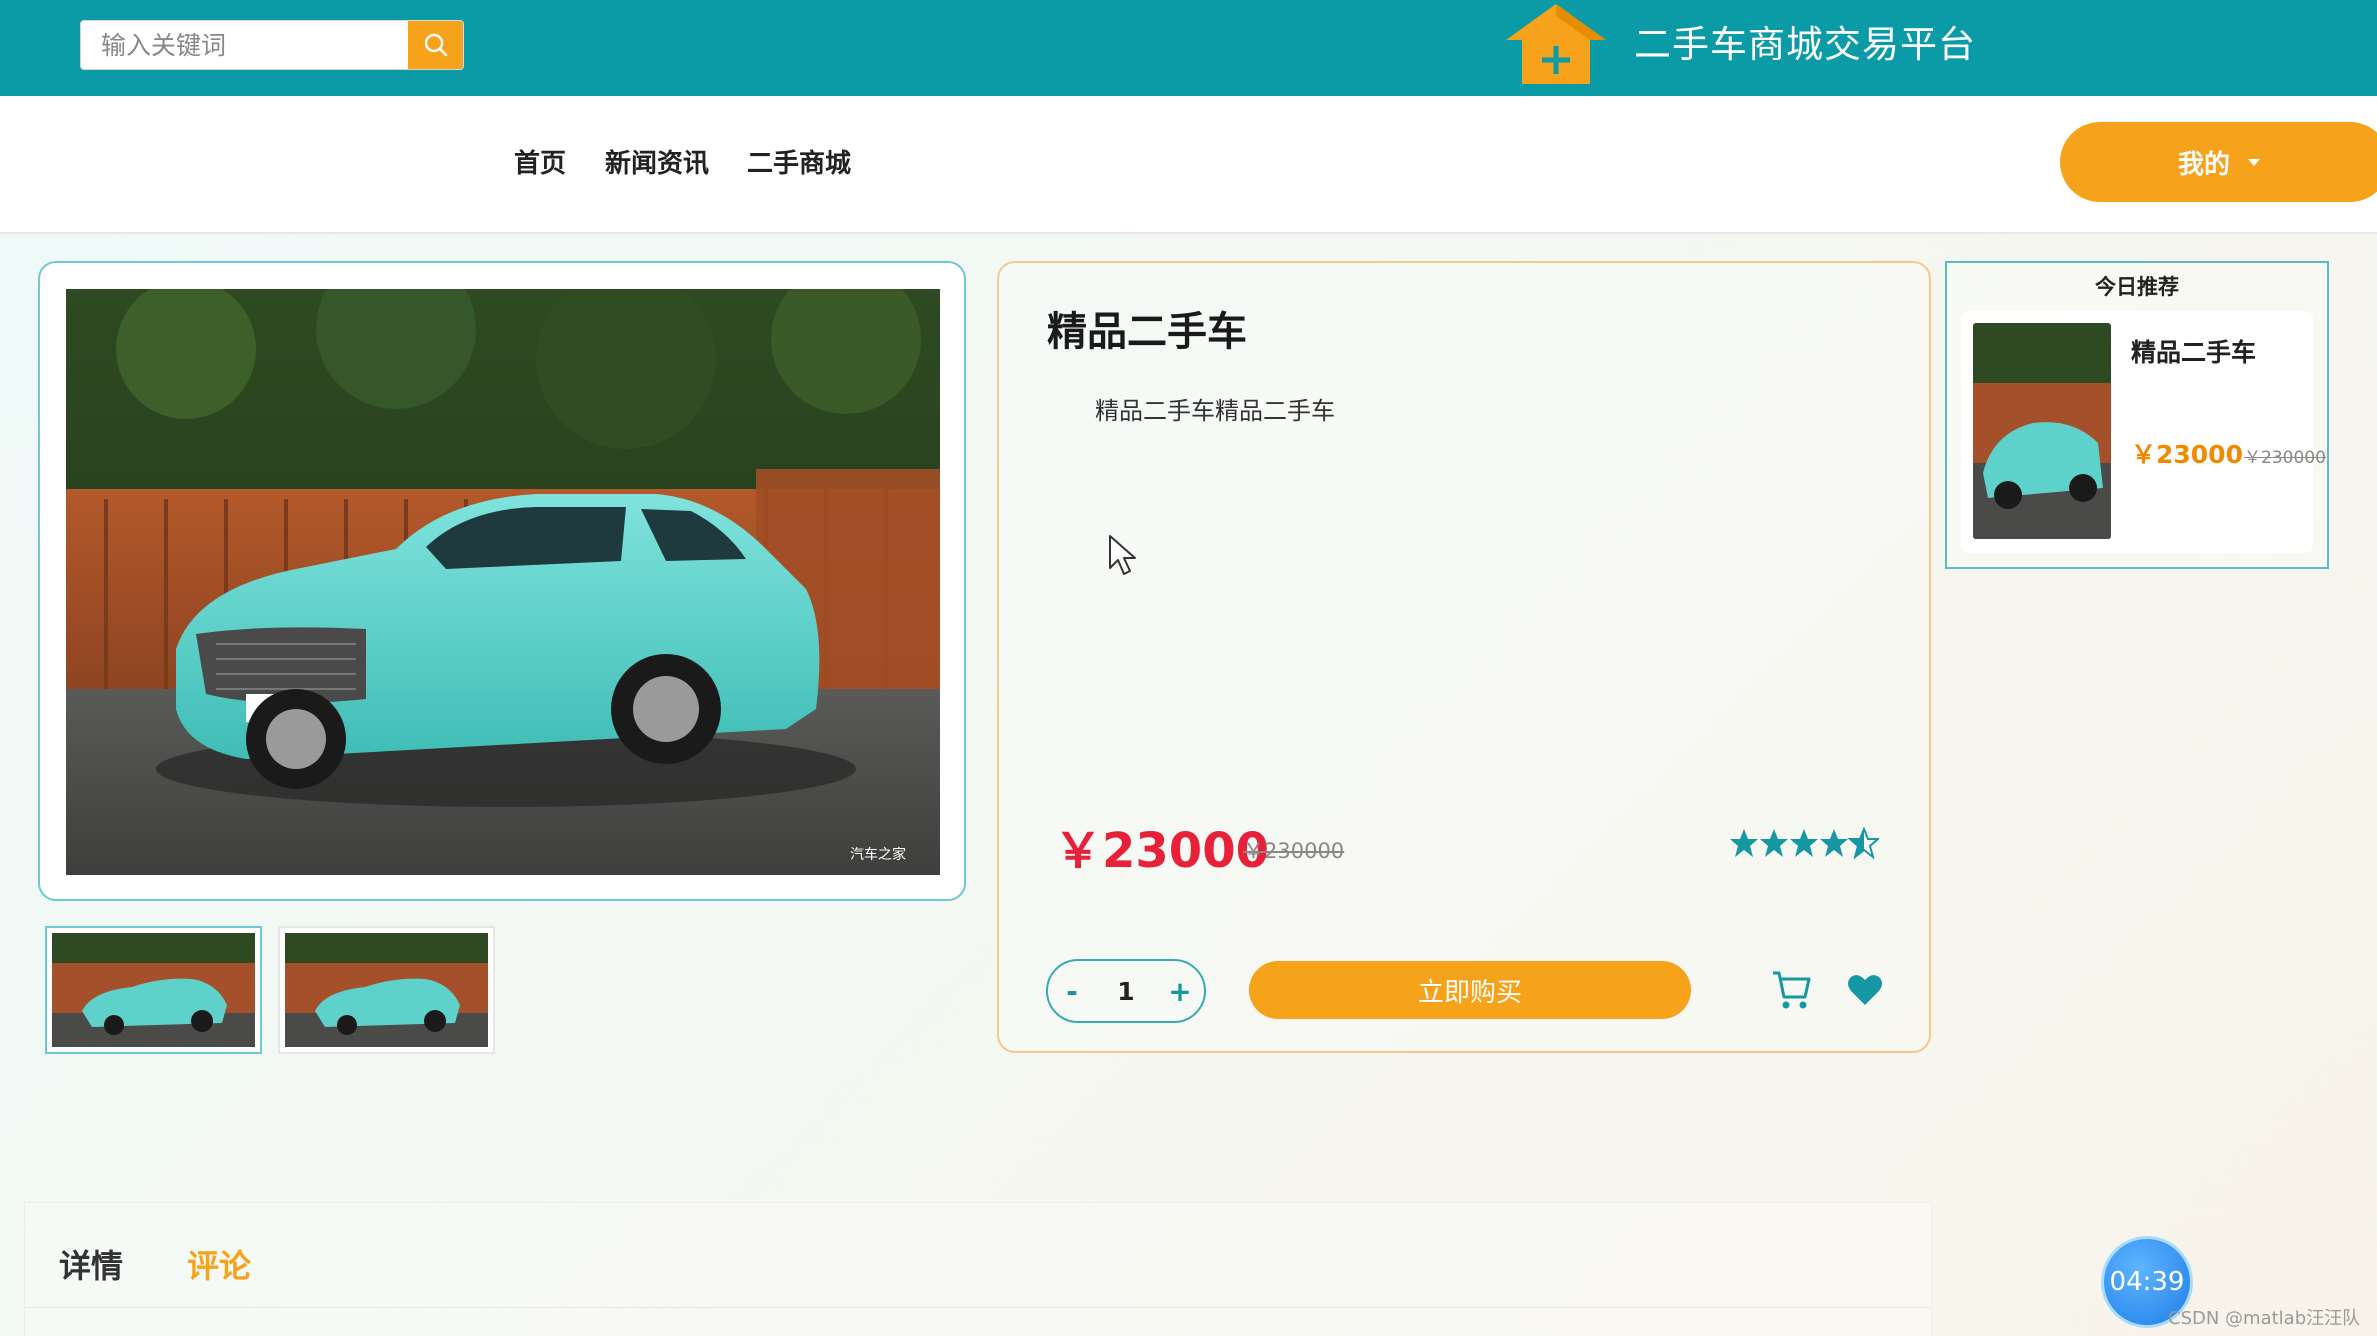  What do you see at coordinates (2254, 162) in the screenshot?
I see `caret-down-icon` at bounding box center [2254, 162].